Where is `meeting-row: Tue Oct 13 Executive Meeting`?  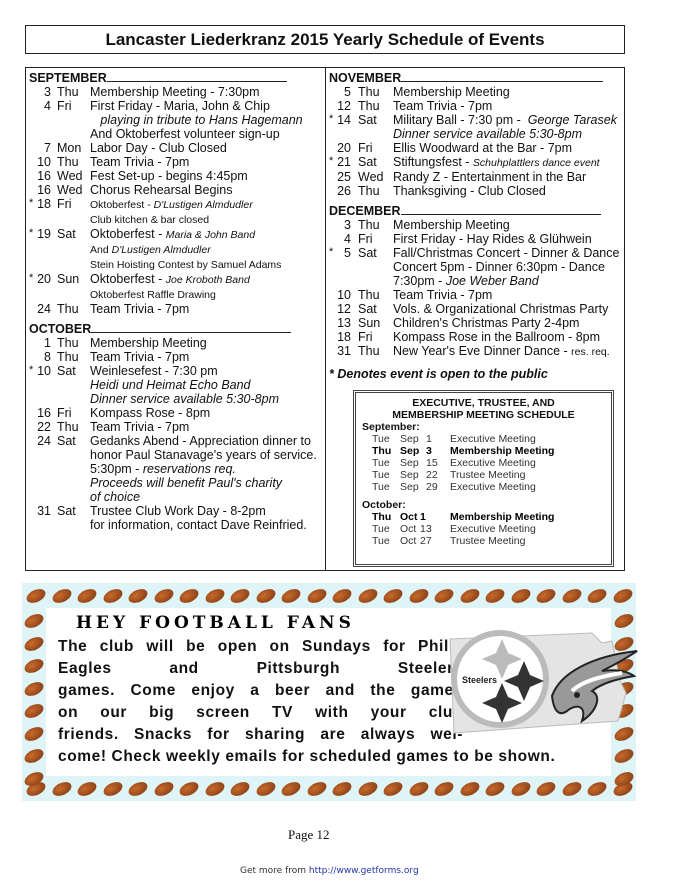
meeting-row: Tue Oct 13 Executive Meeting is located at coordinates (483, 529).